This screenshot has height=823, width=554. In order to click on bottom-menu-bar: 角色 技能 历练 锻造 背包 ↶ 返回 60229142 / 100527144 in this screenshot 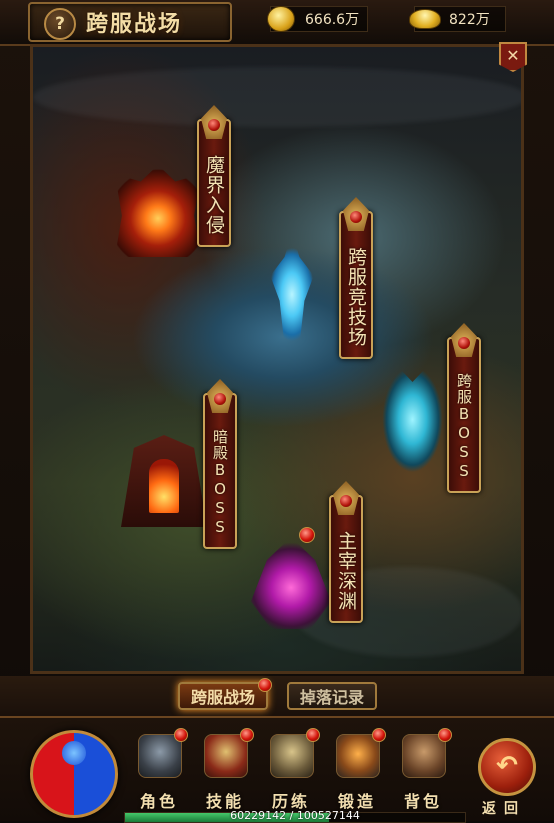, I will do `click(277, 769)`.